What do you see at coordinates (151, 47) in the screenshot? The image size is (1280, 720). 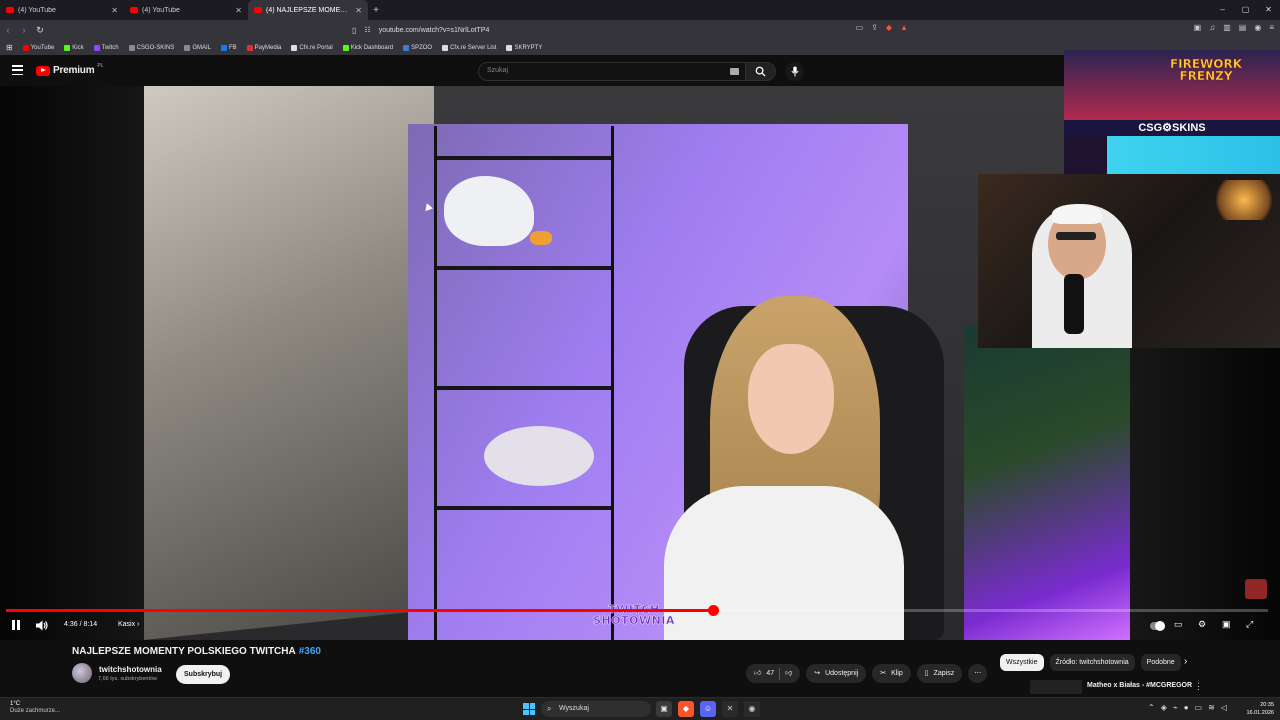 I see `bookmark-item: CSGO-SKINS` at bounding box center [151, 47].